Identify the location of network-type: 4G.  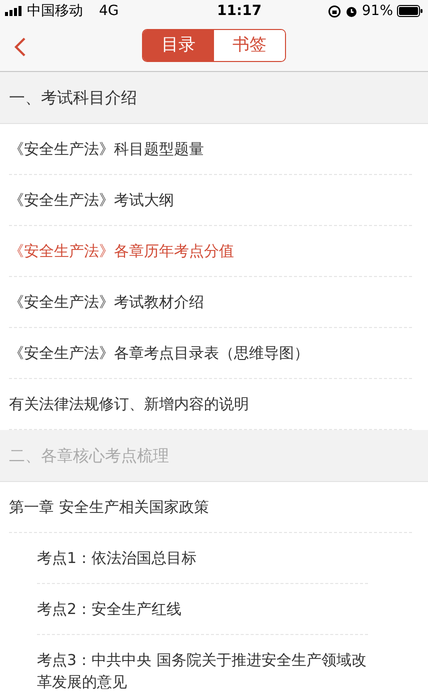
(109, 11).